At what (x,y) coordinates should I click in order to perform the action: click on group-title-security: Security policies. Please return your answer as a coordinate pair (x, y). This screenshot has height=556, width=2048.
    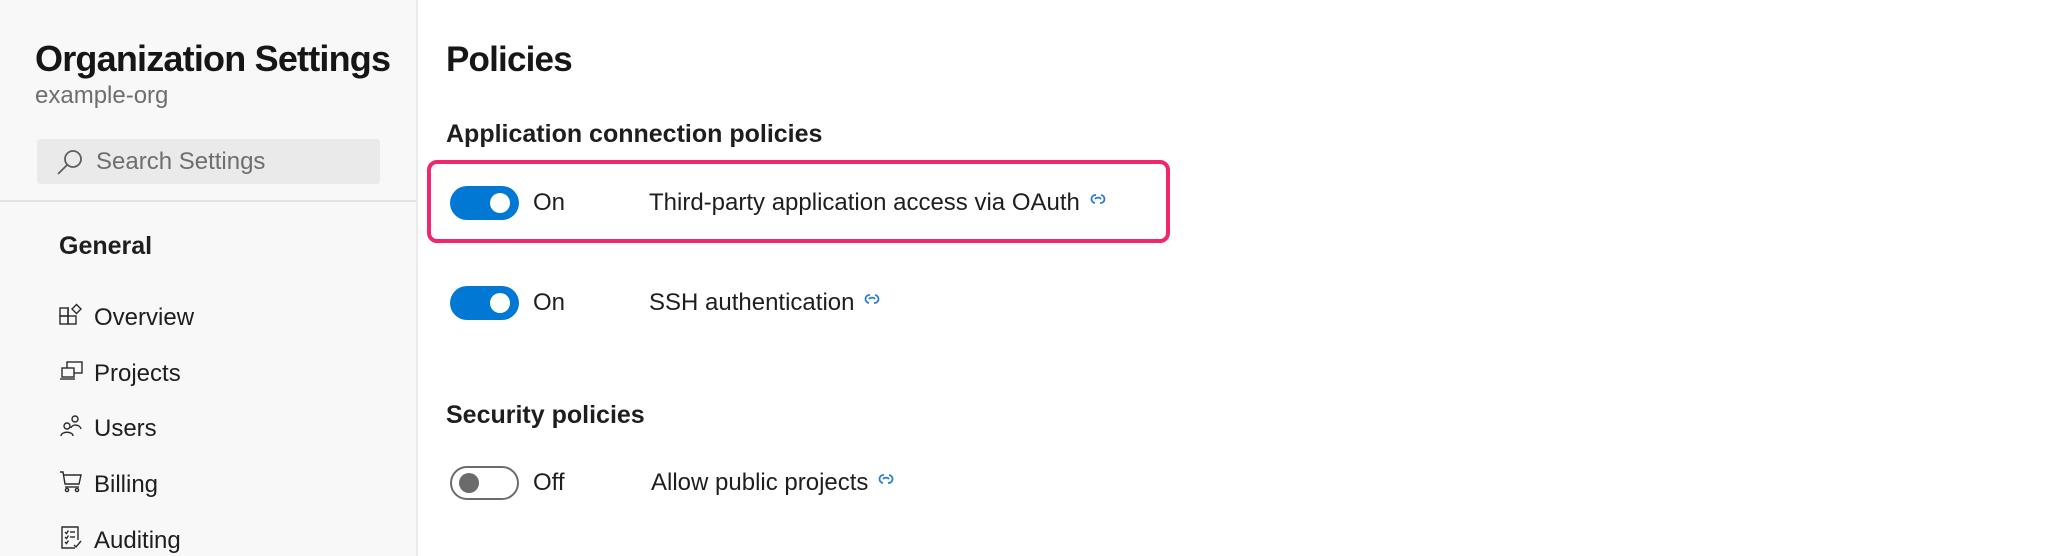
    Looking at the image, I should click on (545, 415).